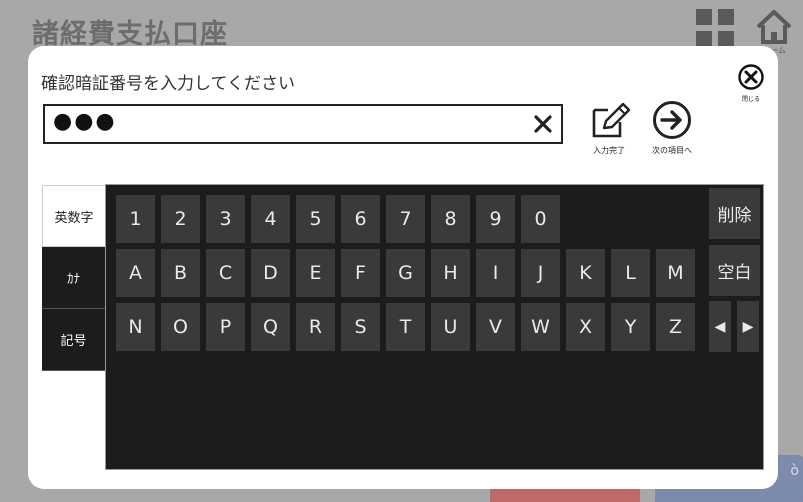  Describe the element at coordinates (315, 219) in the screenshot. I see `key-5: 5` at that location.